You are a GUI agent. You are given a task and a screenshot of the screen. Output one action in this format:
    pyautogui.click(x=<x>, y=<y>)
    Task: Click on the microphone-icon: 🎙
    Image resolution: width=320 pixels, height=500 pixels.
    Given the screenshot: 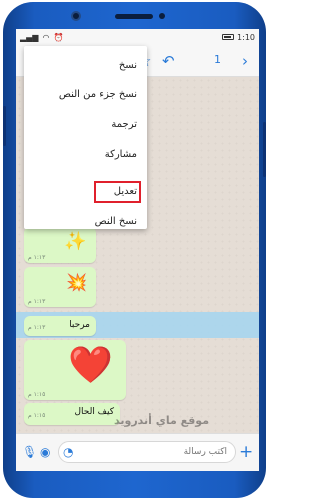 What is the action you would take?
    pyautogui.click(x=29, y=452)
    